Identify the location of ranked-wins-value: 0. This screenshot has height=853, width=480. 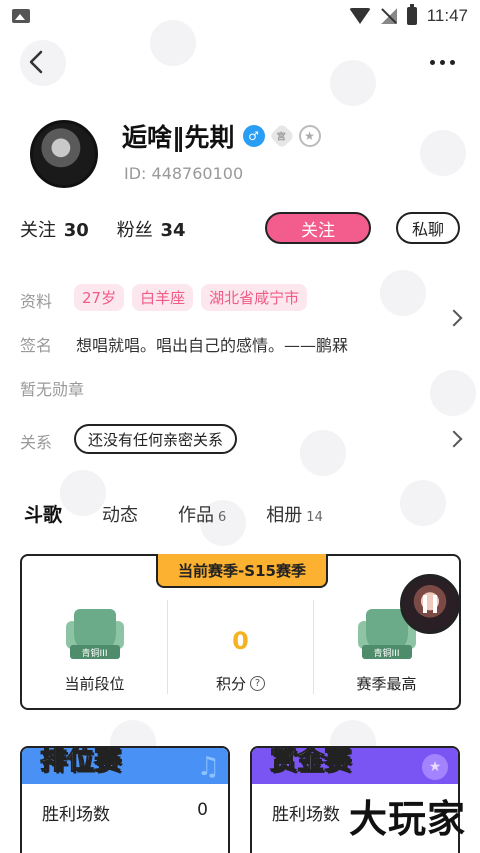
(202, 810).